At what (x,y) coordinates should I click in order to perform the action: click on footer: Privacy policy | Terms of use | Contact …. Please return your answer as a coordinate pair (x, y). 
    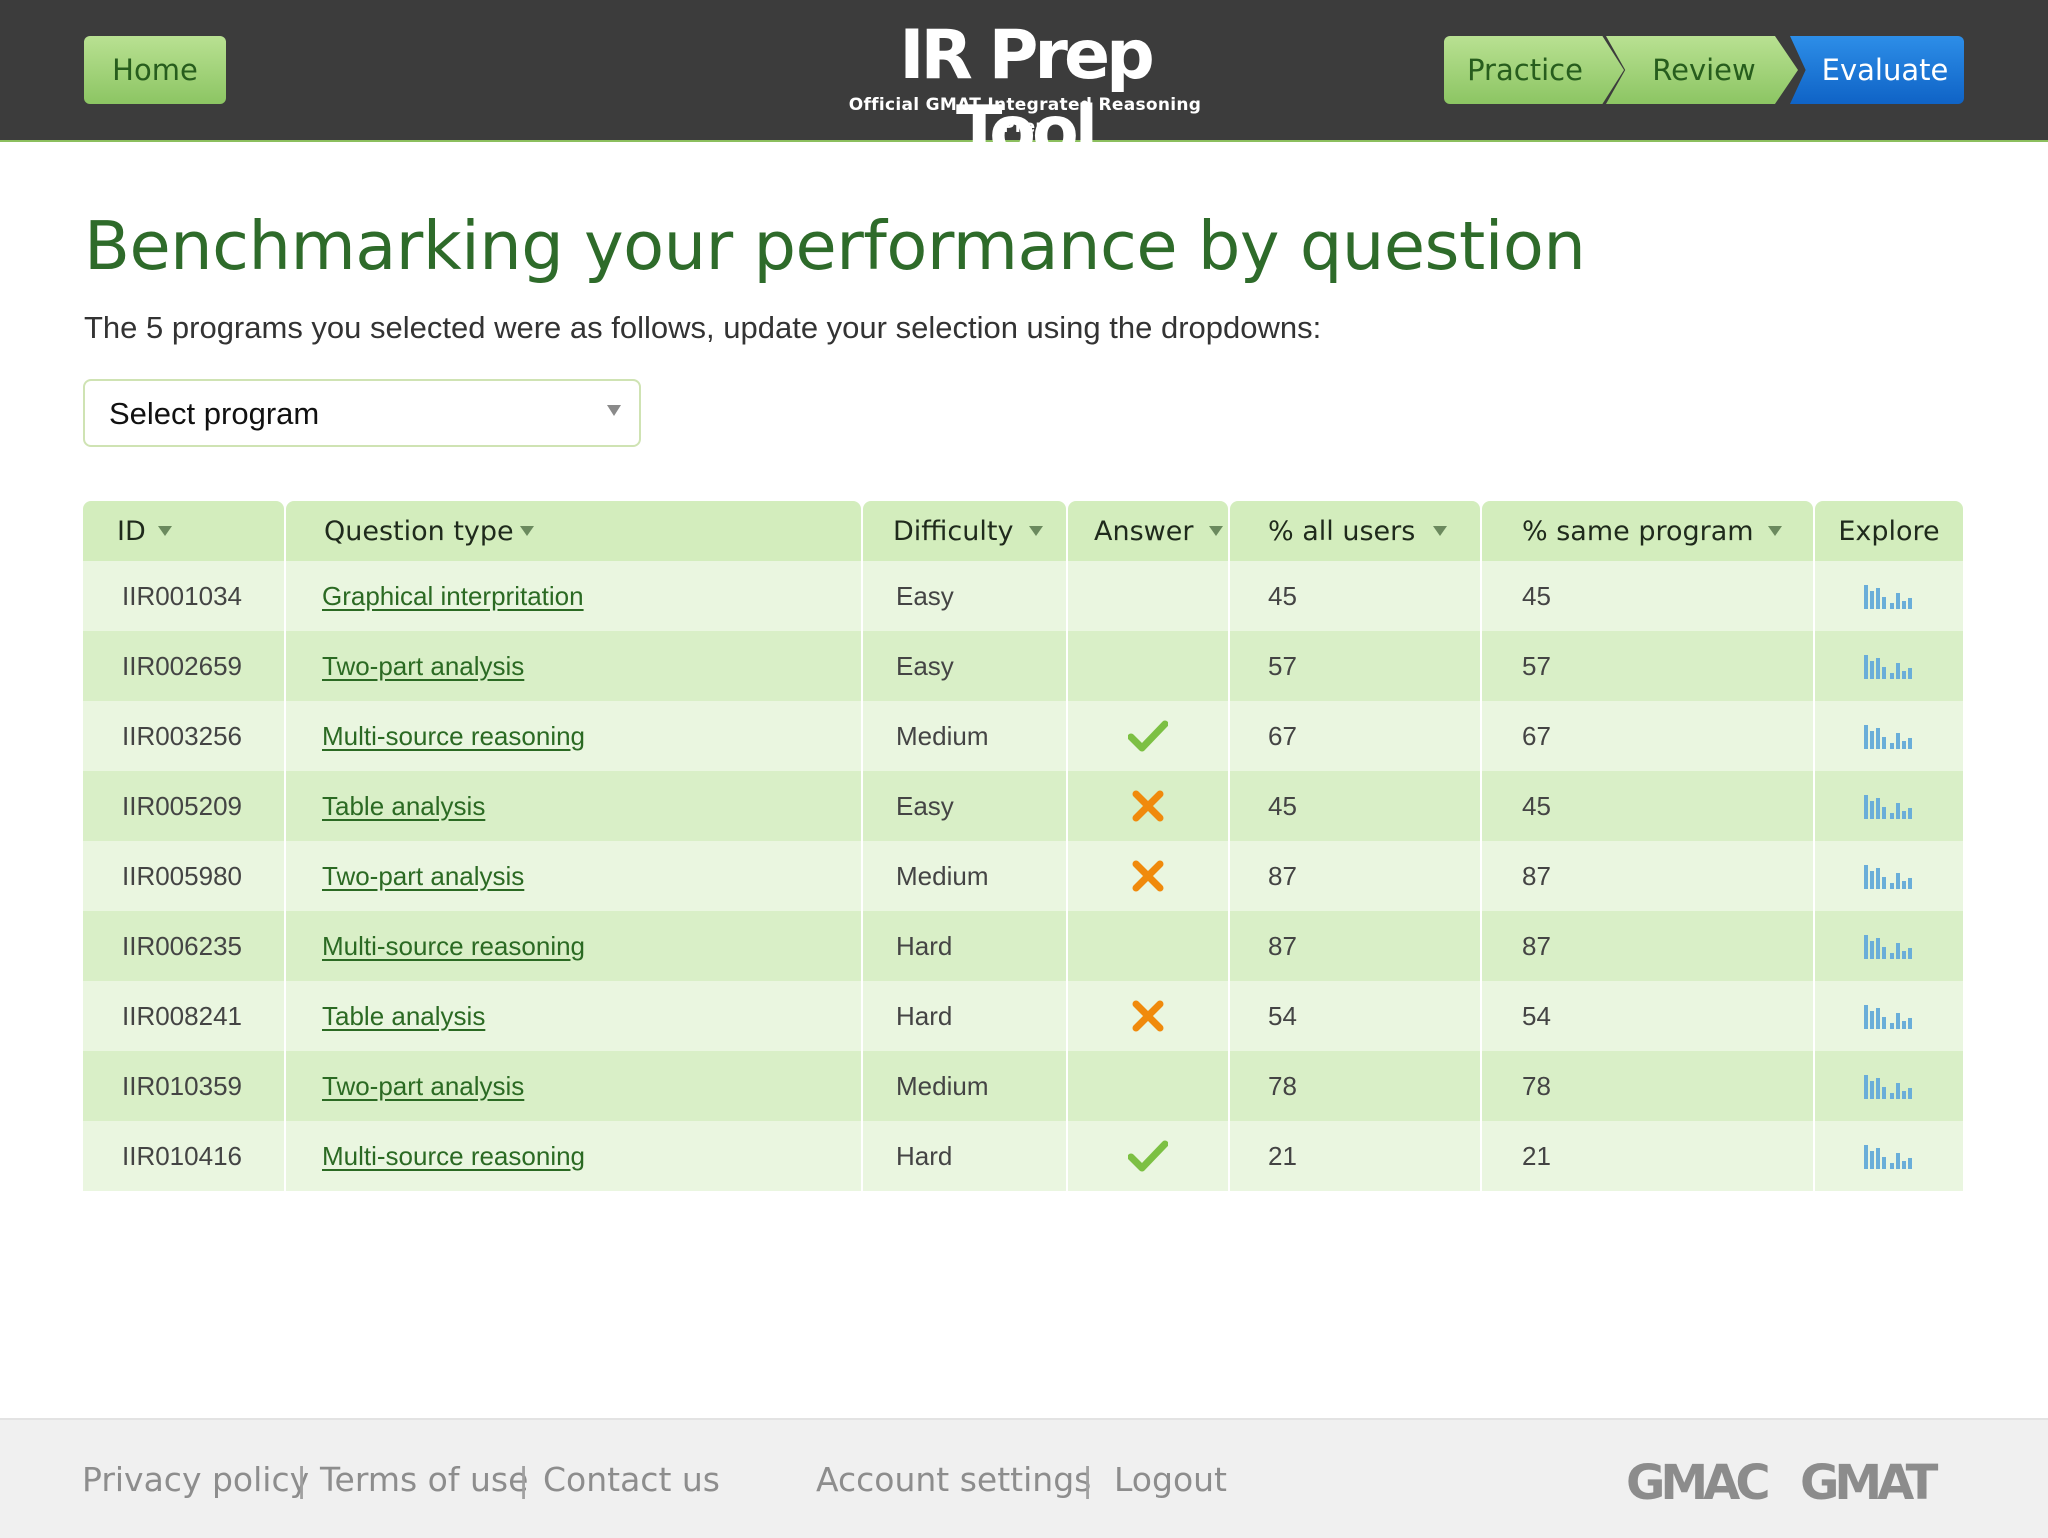
    Looking at the image, I should click on (1024, 1478).